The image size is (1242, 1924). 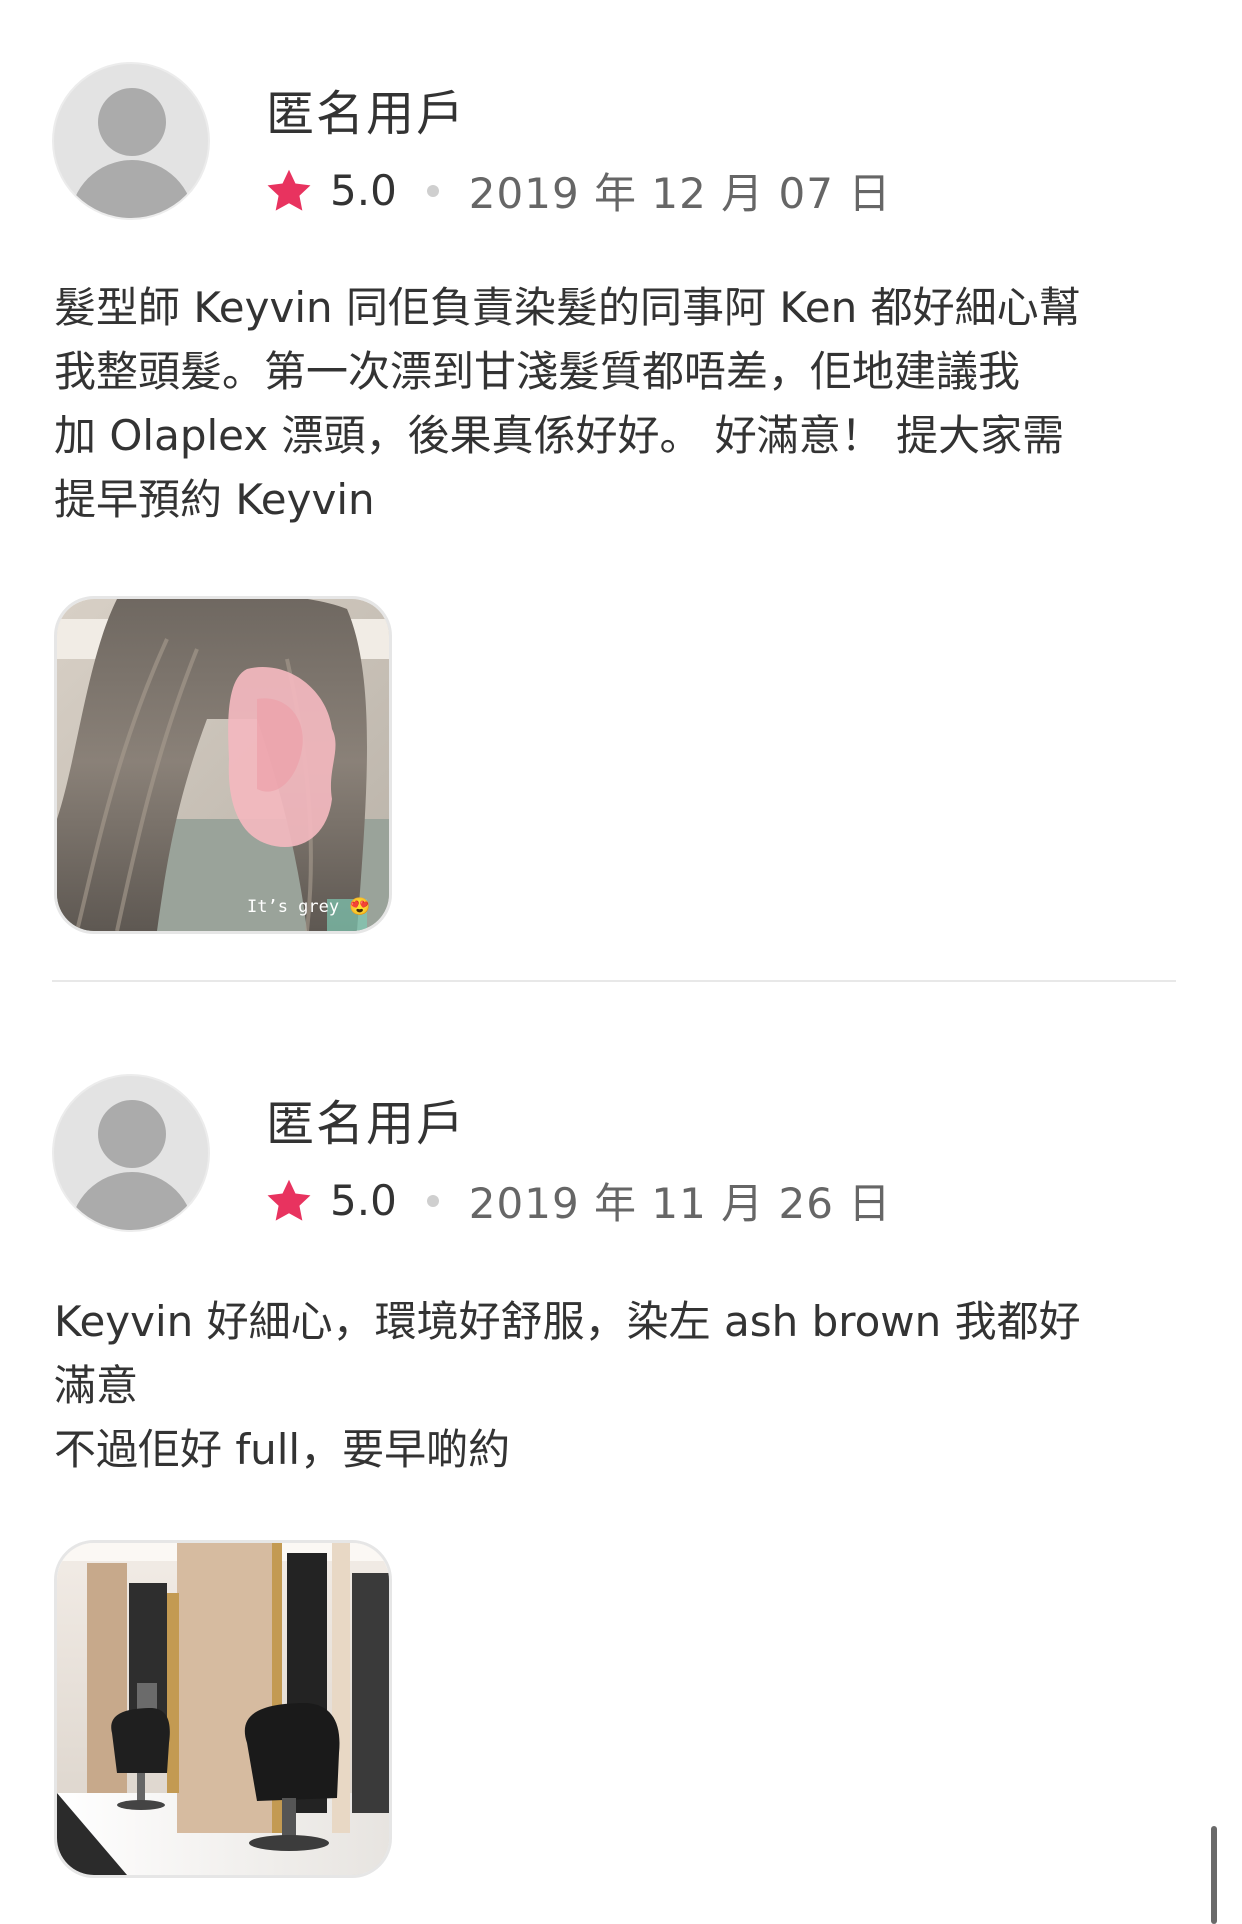 I want to click on review-meta: 5.0 2019 年 11 月 26 日, so click(x=577, y=1200).